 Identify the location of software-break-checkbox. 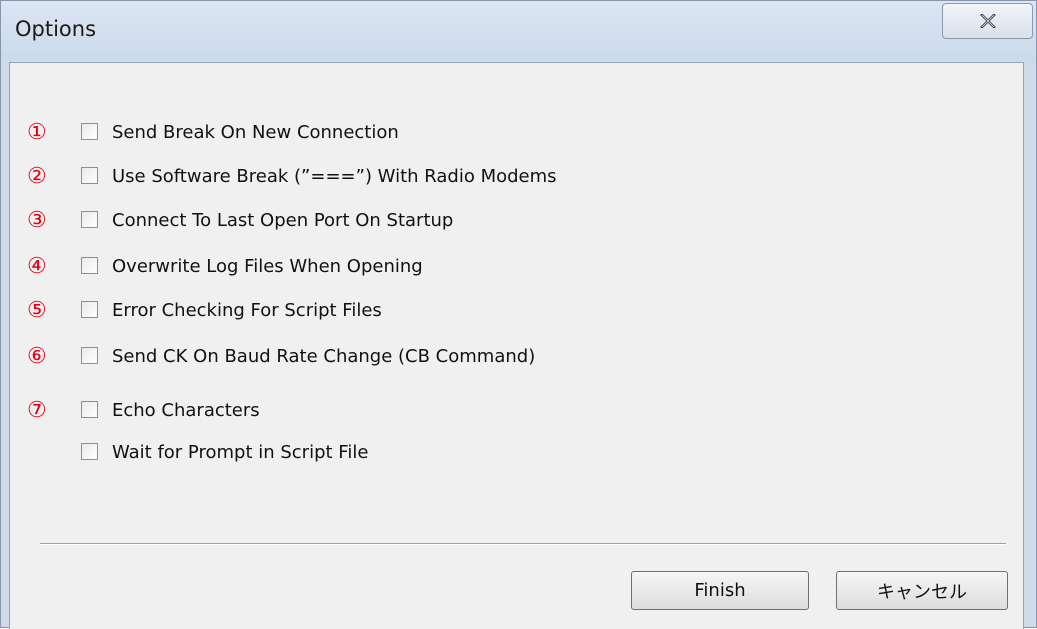
(89, 175).